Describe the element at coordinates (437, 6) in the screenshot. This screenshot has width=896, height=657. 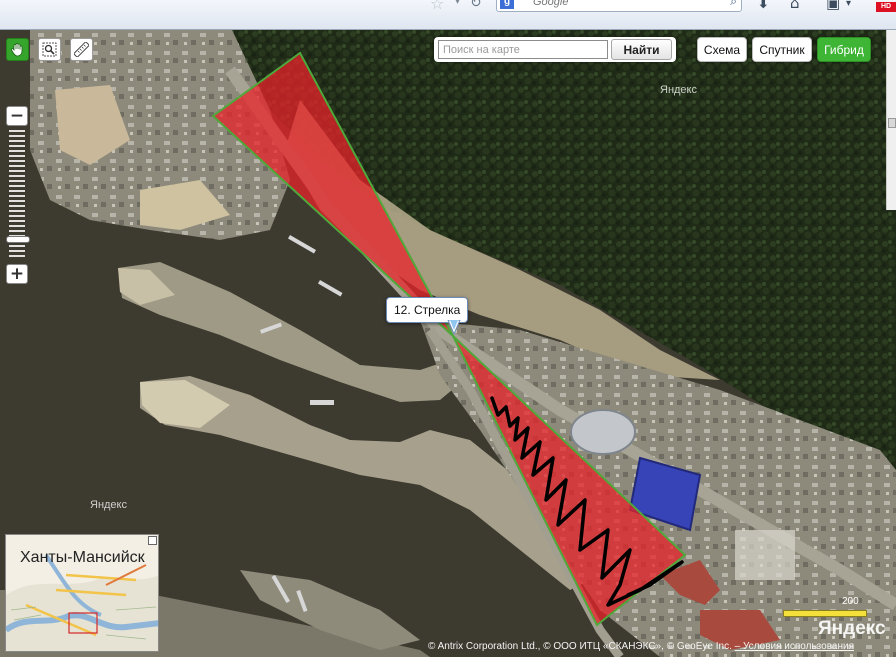
I see `bookmark-star-icon: ☆` at that location.